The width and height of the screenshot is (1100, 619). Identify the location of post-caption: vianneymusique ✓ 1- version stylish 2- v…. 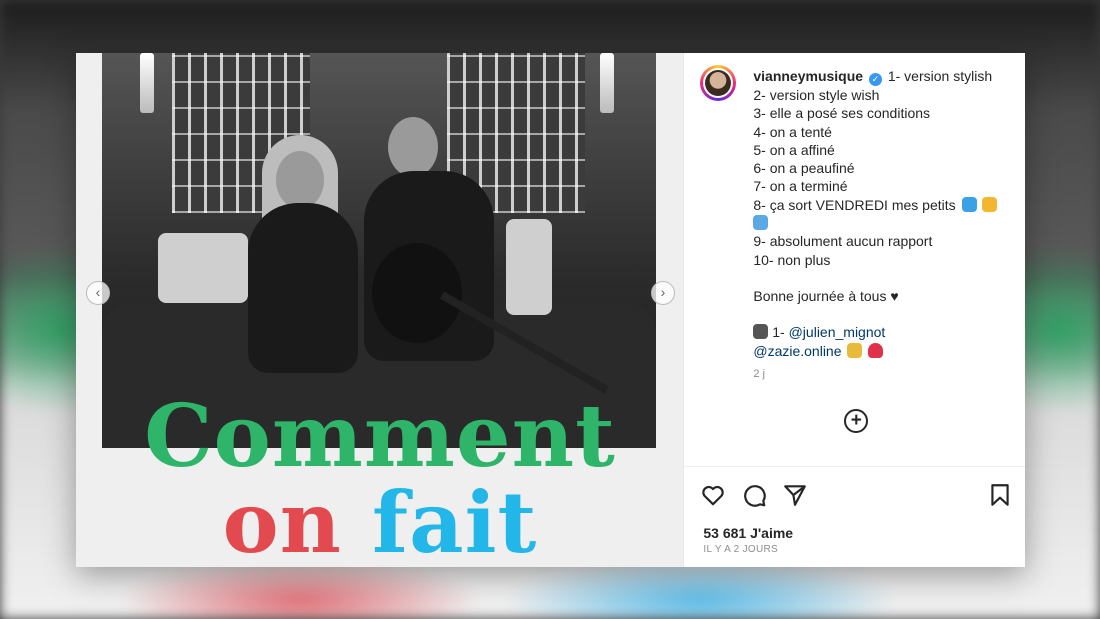
(883, 213).